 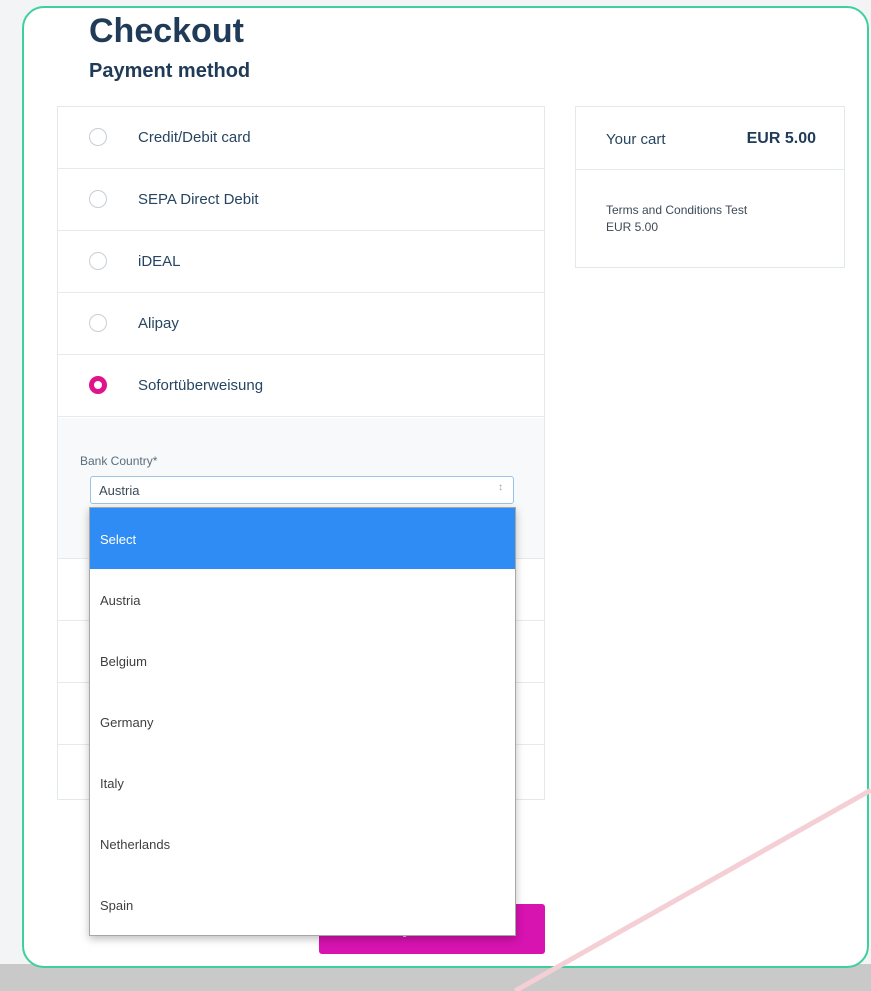 I want to click on payment-method-ideal: iDEAL, so click(x=301, y=262).